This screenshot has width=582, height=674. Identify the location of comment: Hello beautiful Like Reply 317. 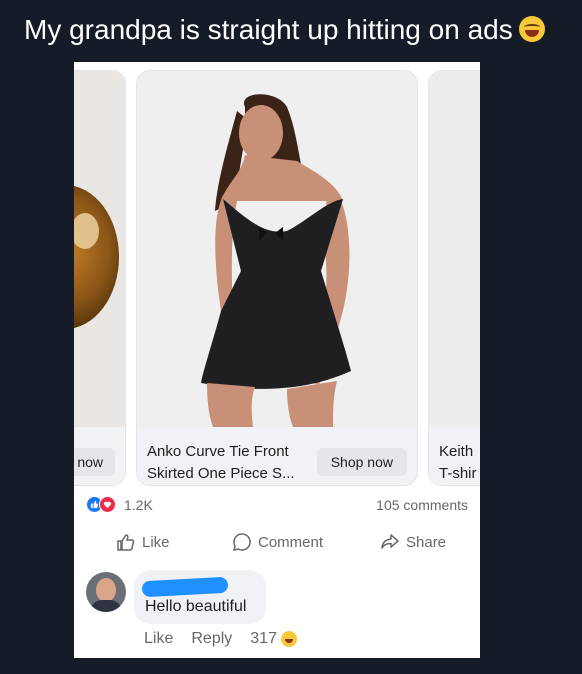
(277, 614).